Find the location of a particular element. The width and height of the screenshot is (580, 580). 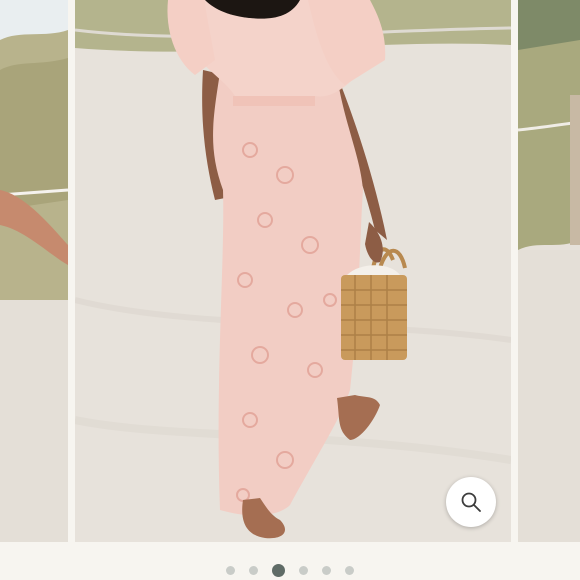

carousel-slide-next is located at coordinates (549, 271).